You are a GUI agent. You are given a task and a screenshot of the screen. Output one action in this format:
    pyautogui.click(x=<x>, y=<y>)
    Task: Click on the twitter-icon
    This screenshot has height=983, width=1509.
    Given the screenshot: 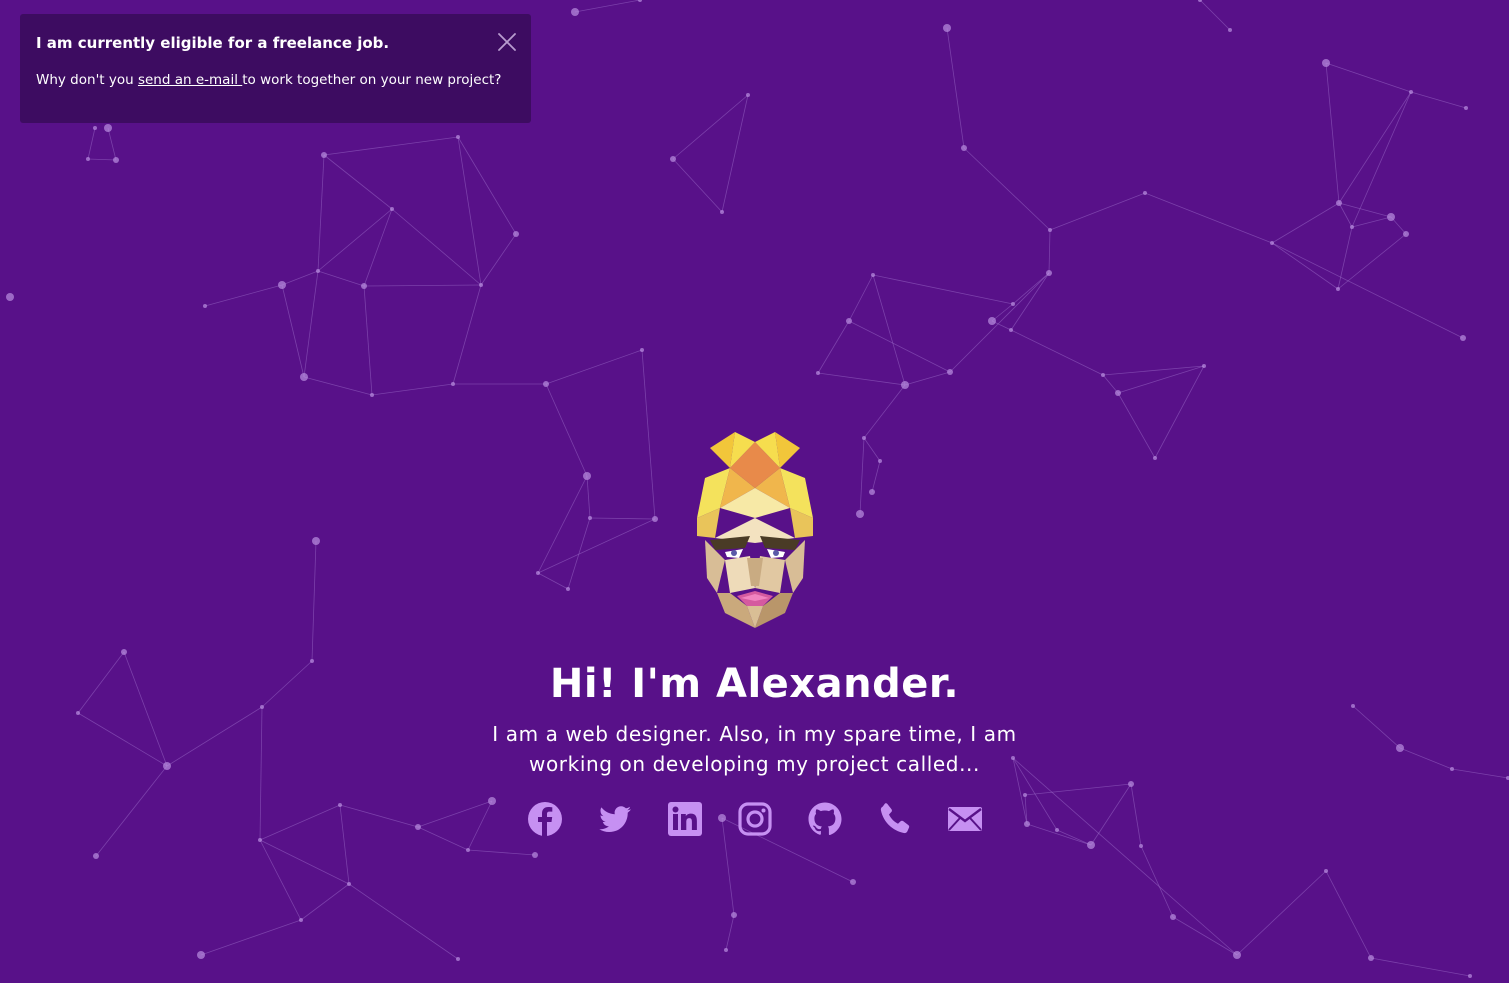 What is the action you would take?
    pyautogui.click(x=614, y=819)
    